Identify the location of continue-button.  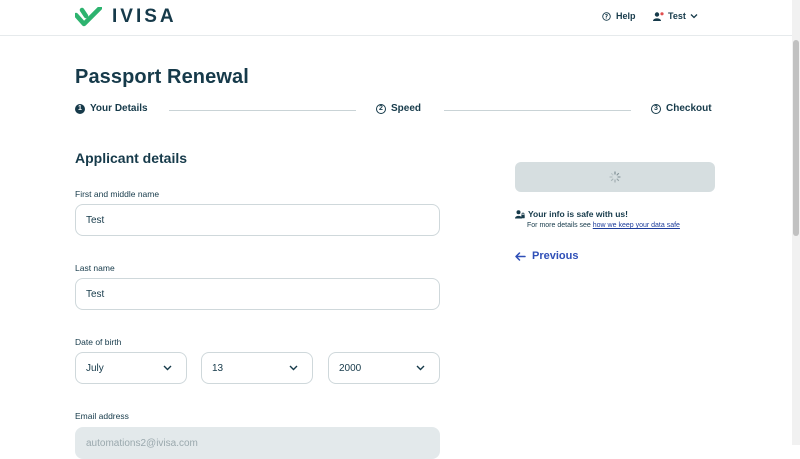
(615, 177).